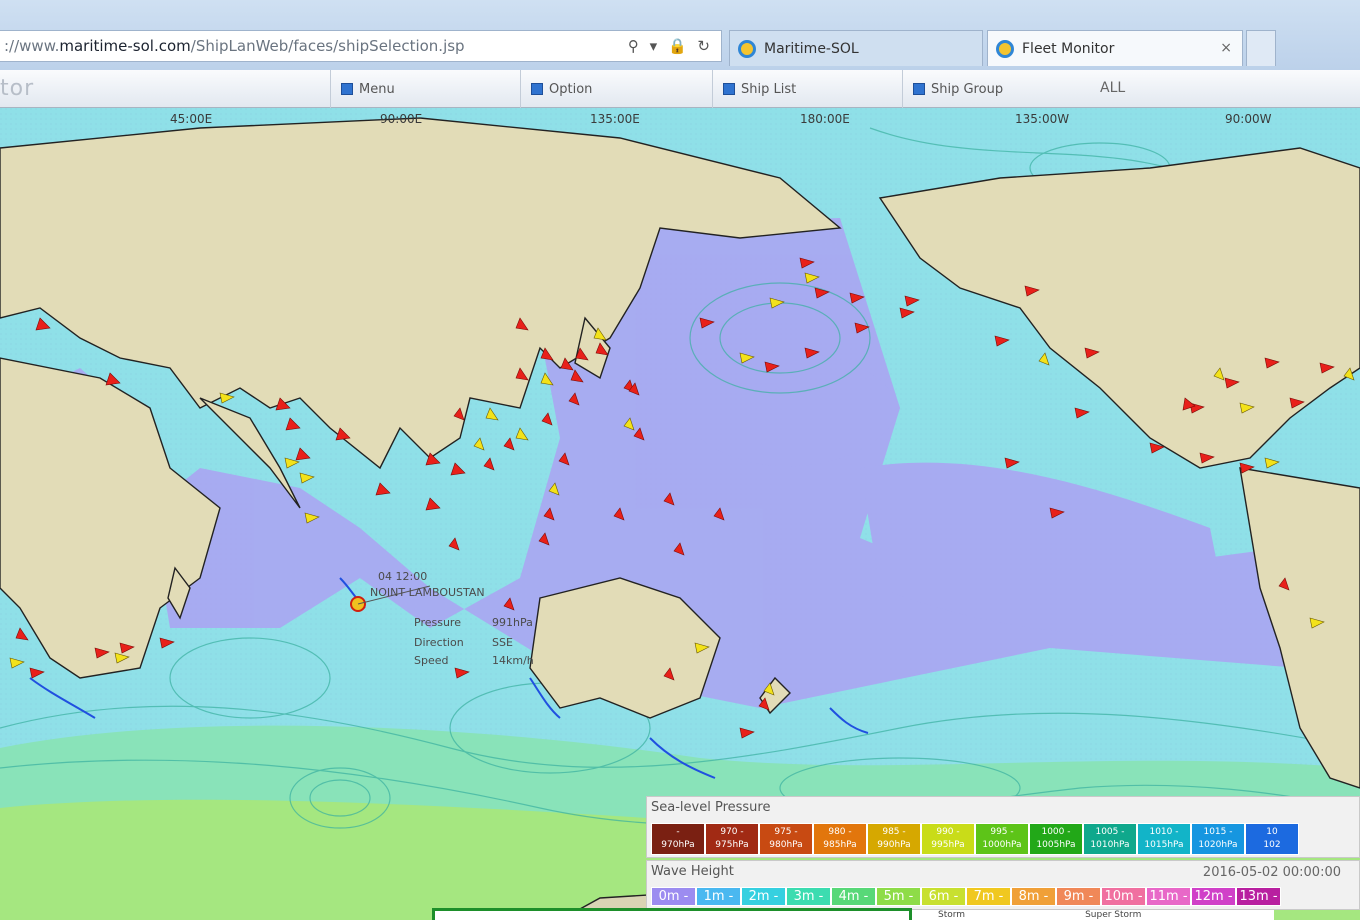 Image resolution: width=1360 pixels, height=920 pixels. I want to click on url-domain: maritime-sol.com, so click(125, 46).